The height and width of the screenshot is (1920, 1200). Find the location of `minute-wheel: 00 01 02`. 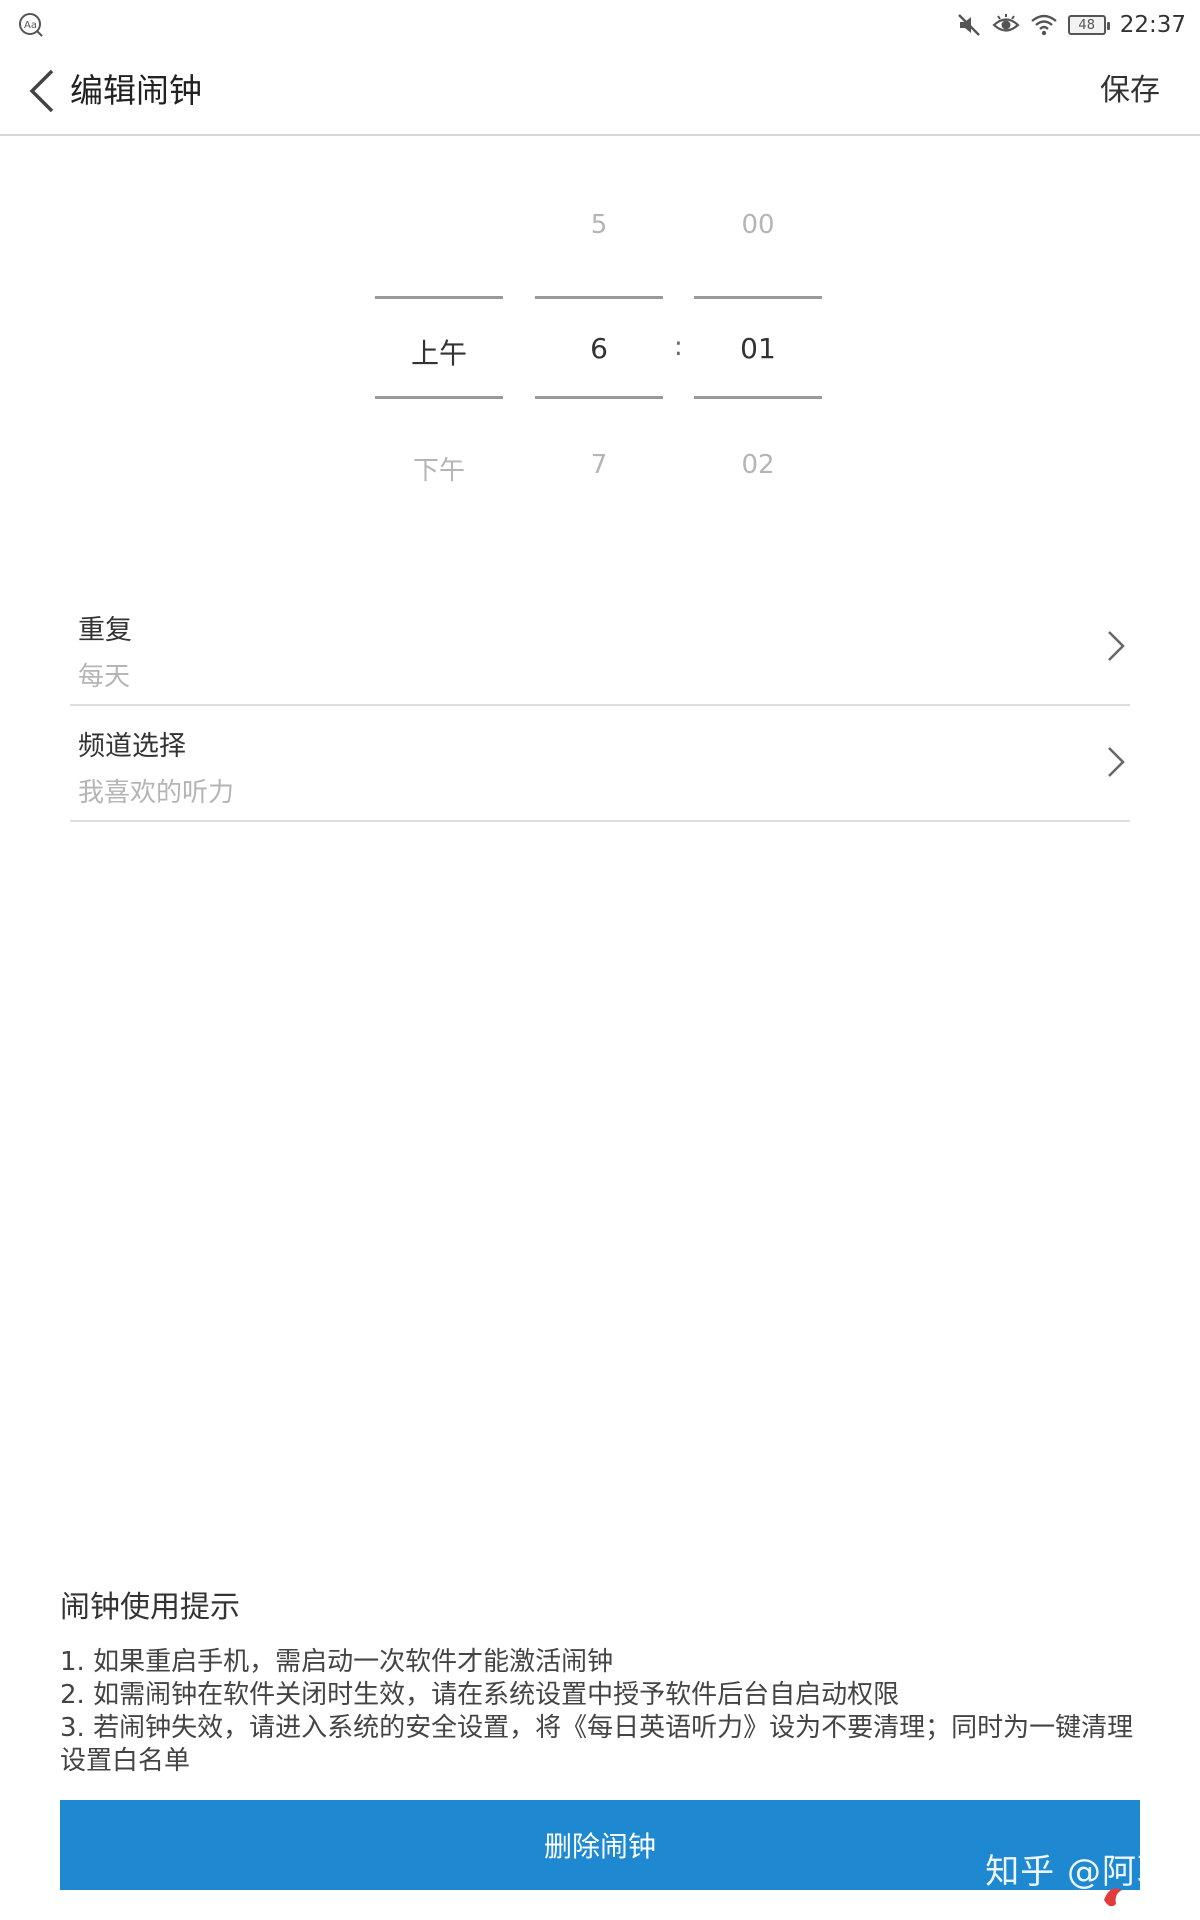

minute-wheel: 00 01 02 is located at coordinates (758, 336).